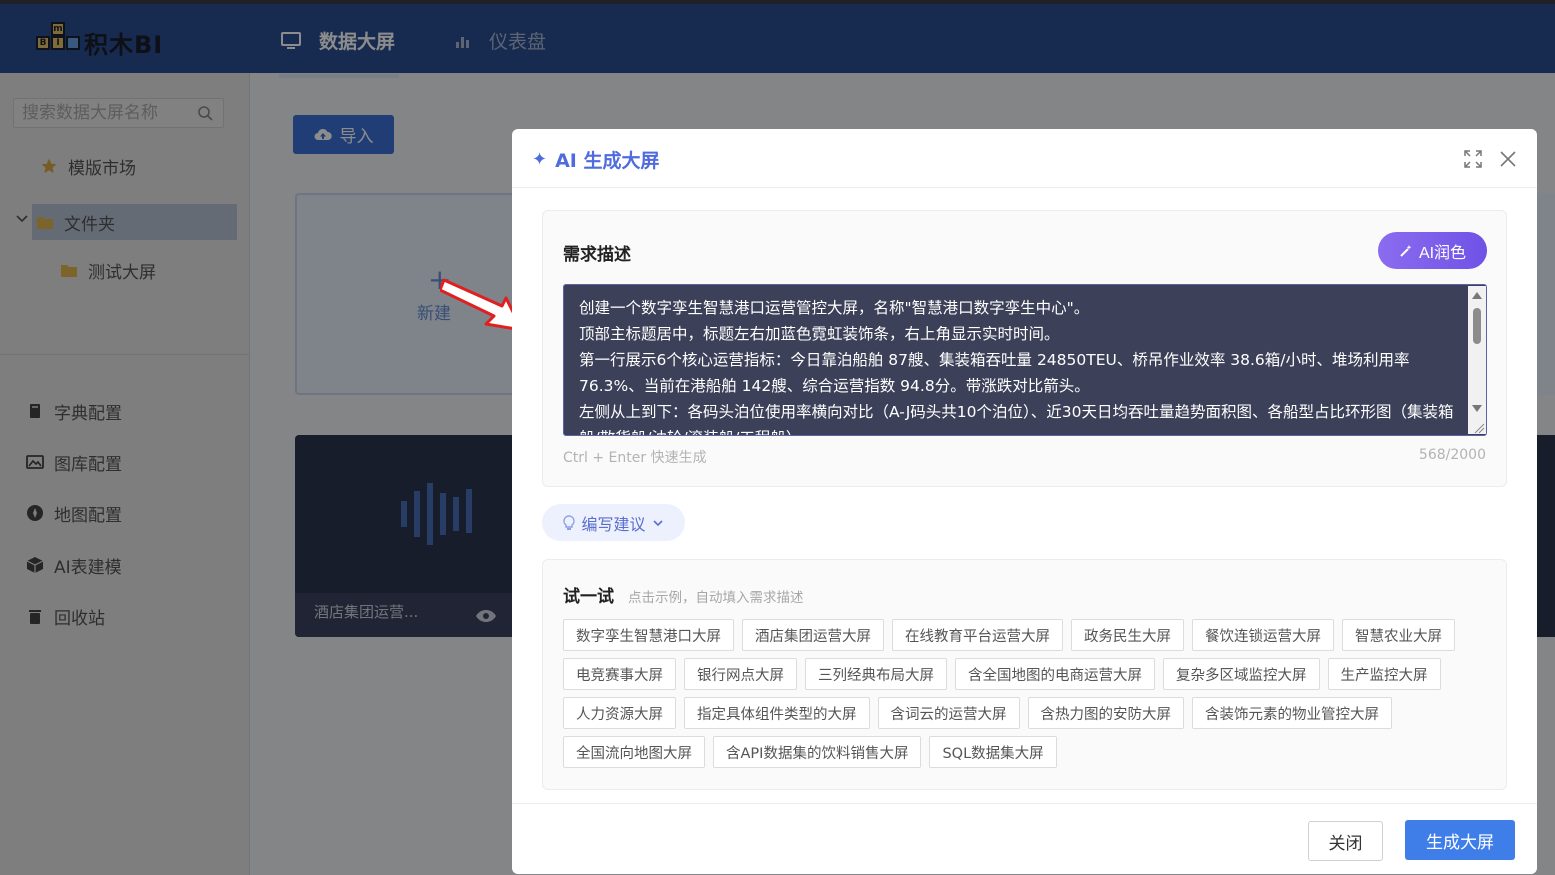 The image size is (1555, 875). What do you see at coordinates (1345, 841) in the screenshot?
I see `close-button: 关闭` at bounding box center [1345, 841].